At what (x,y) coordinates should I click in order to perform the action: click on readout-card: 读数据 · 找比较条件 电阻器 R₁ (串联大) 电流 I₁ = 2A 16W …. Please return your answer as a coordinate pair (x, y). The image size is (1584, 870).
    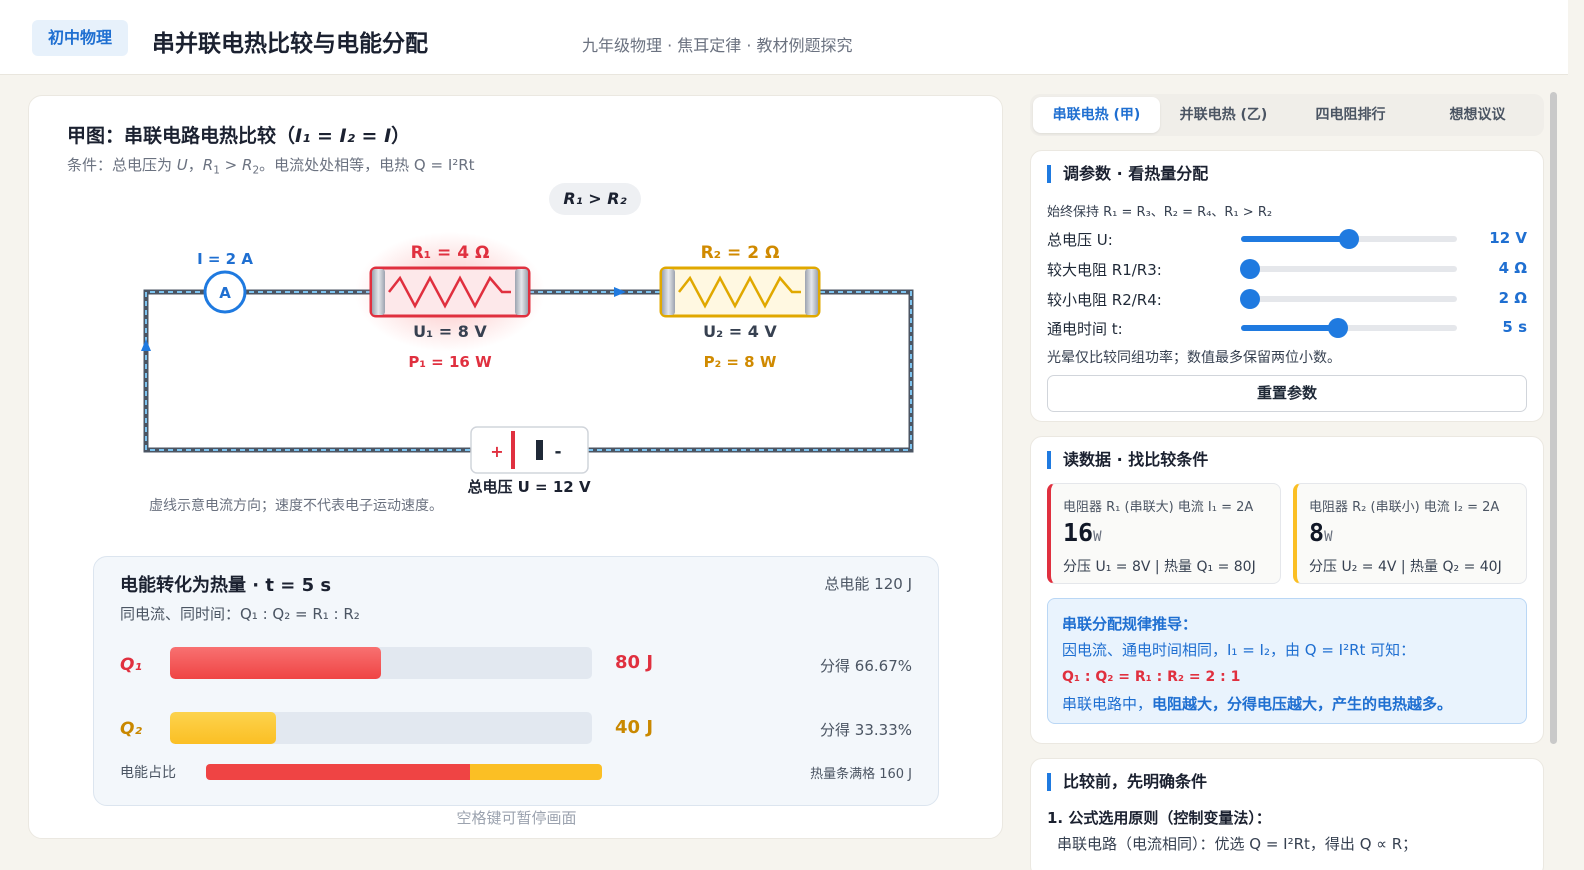
    Looking at the image, I should click on (1287, 590).